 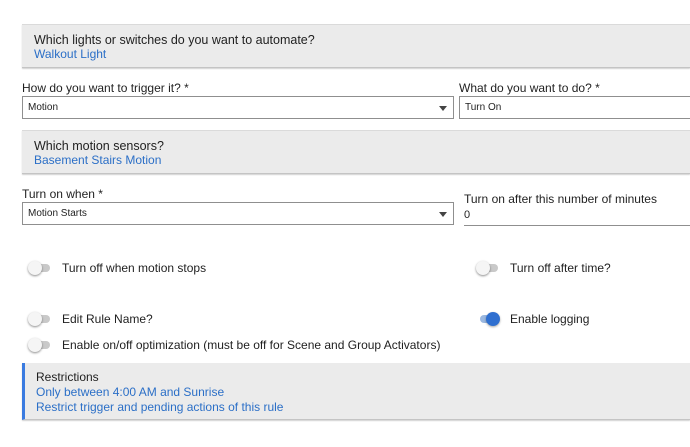 What do you see at coordinates (560, 199) in the screenshot?
I see `minutes-label: Turn on after this number of minutes` at bounding box center [560, 199].